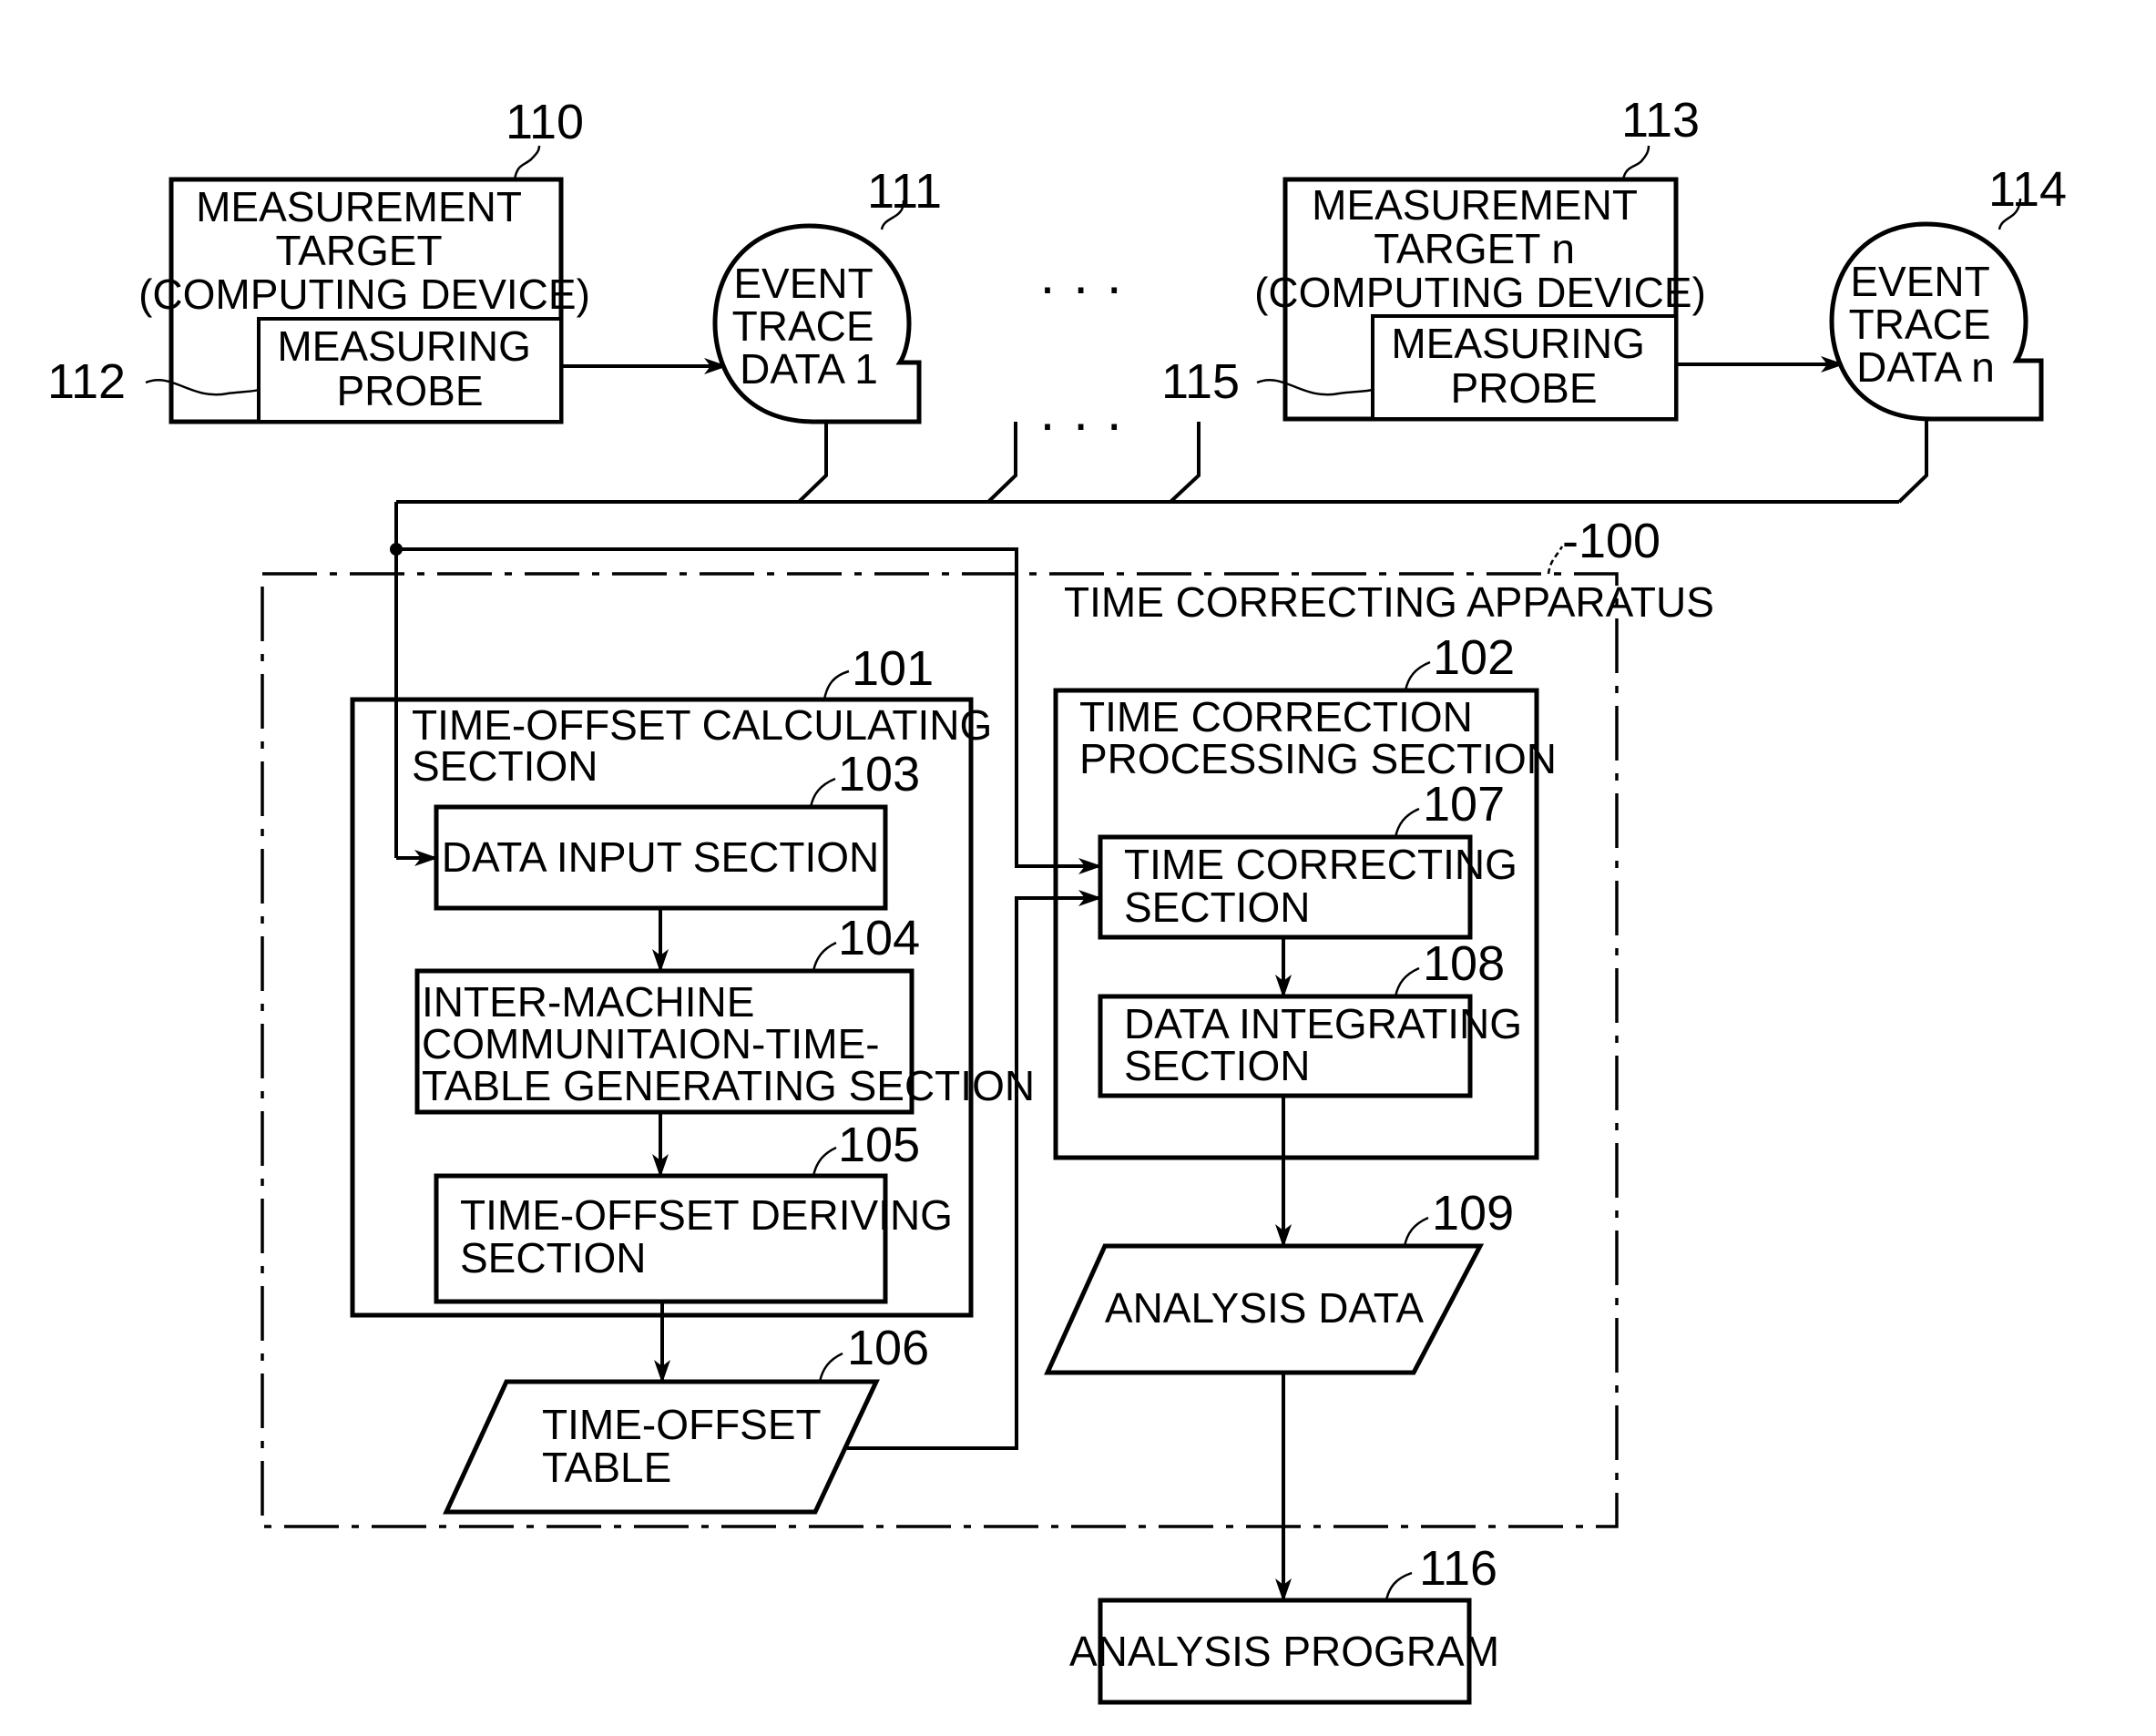 The width and height of the screenshot is (2156, 1736). Describe the element at coordinates (1318, 737) in the screenshot. I see `time-correction-processing-section-label: TIME CORRECTION PROCESSING SECTION` at that location.